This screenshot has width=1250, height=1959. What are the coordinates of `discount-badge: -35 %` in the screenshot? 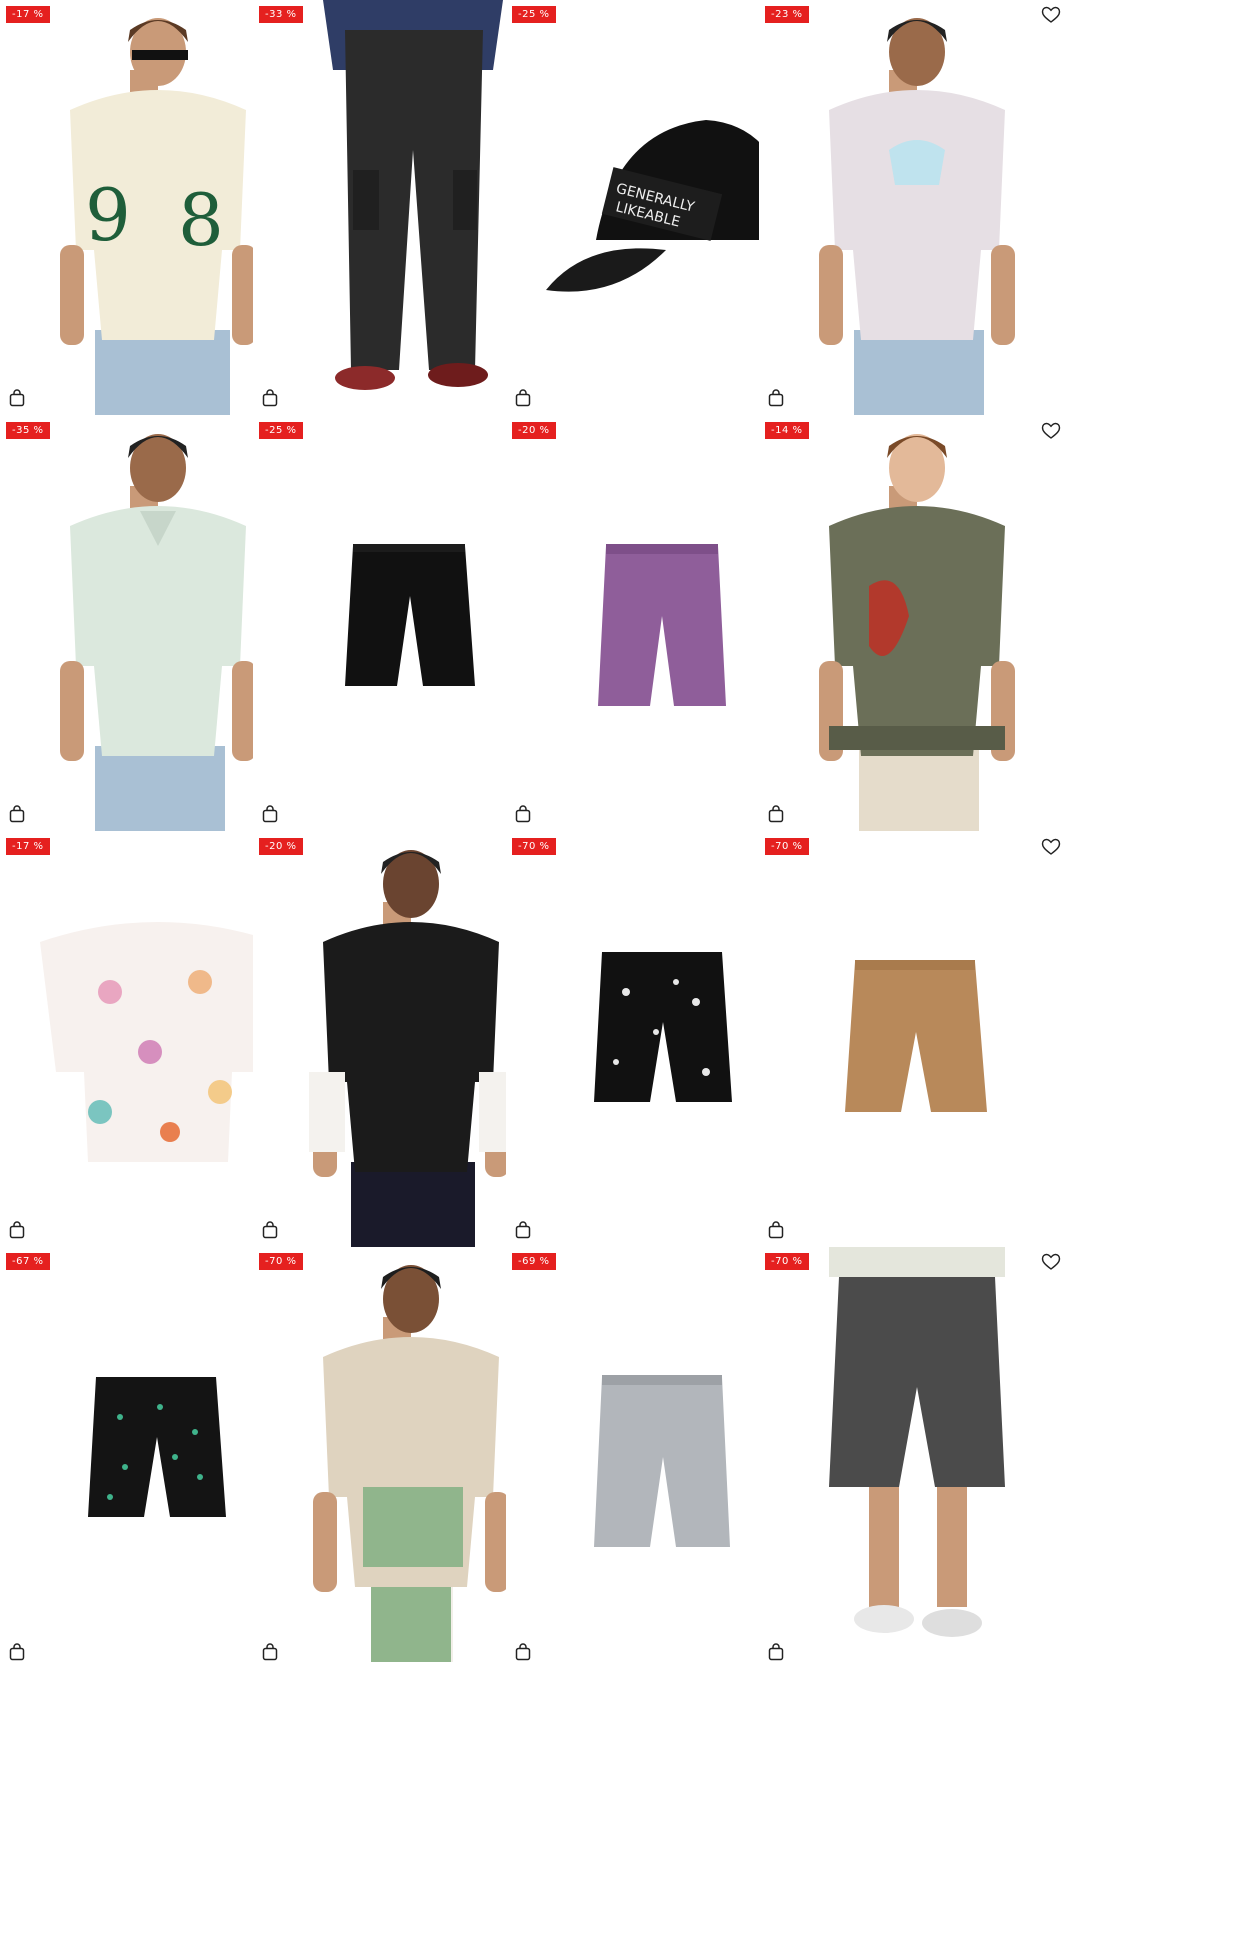 It's located at (28, 430).